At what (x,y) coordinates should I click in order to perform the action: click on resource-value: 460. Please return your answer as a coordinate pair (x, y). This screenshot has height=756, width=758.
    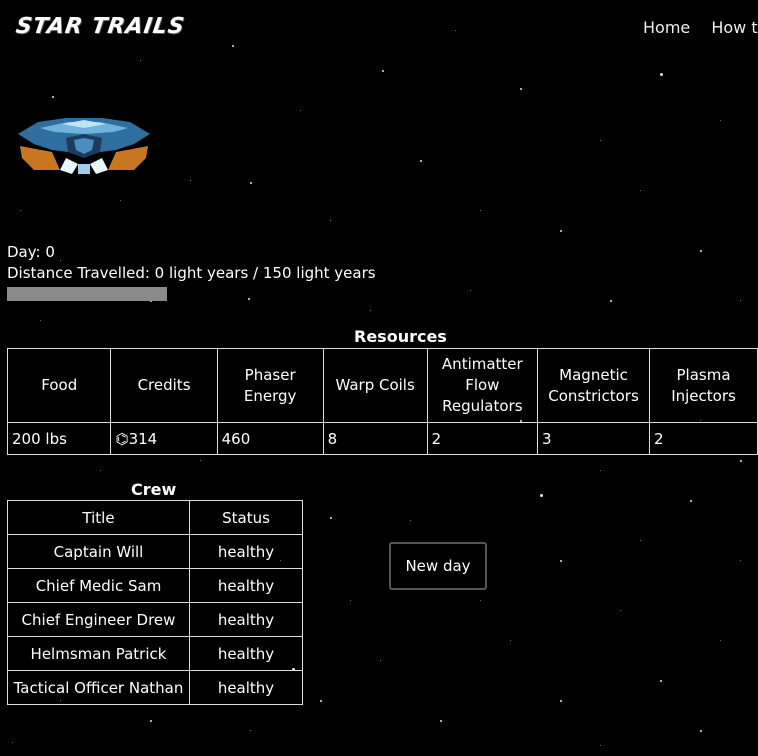
    Looking at the image, I should click on (270, 438).